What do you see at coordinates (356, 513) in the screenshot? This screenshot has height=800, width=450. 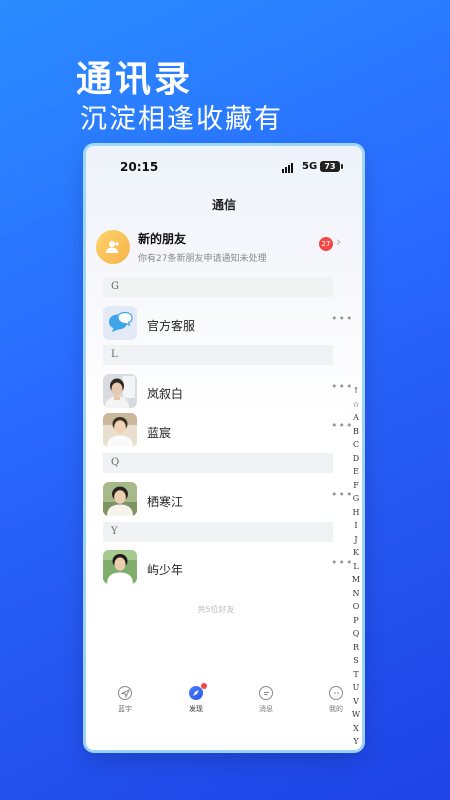 I see `alphabet-index-item: H` at bounding box center [356, 513].